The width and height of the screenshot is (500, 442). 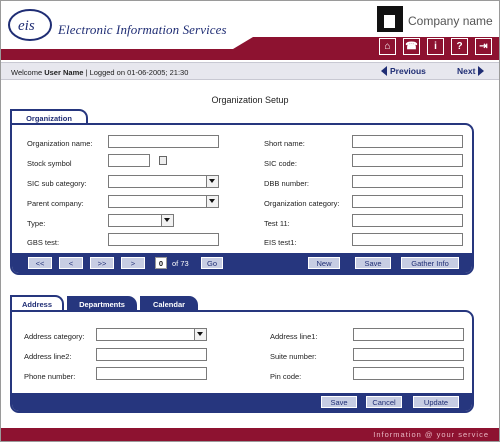 I want to click on page-title: Organization Setup, so click(x=250, y=100).